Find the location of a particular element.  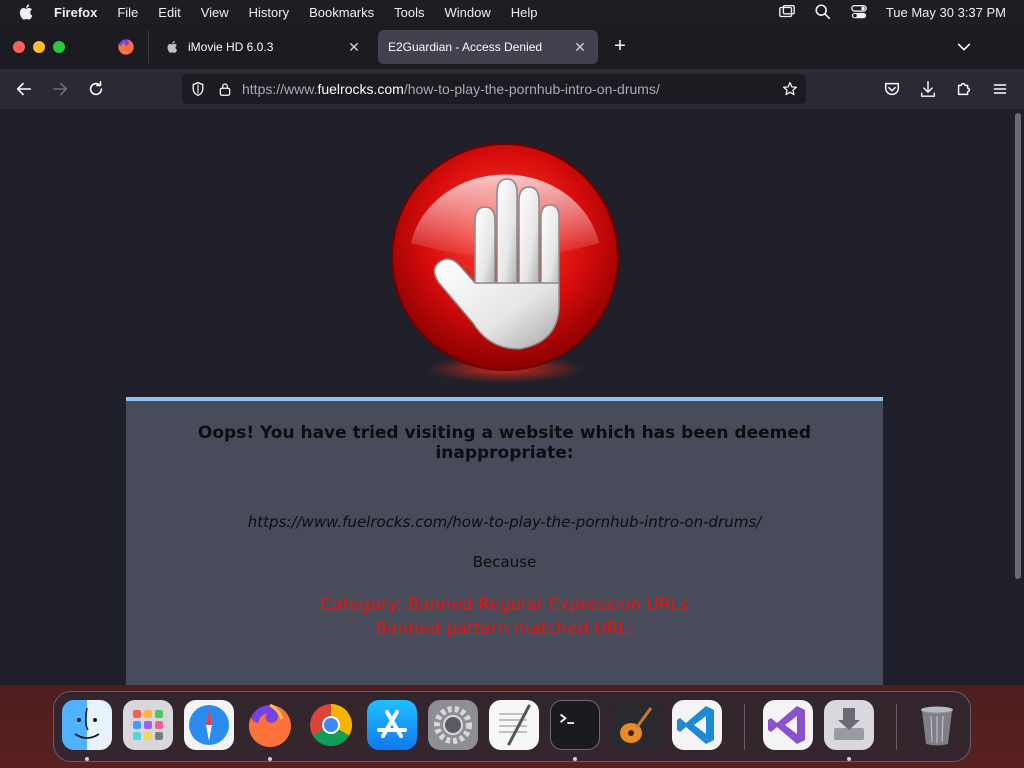

reload-icon is located at coordinates (96, 88).